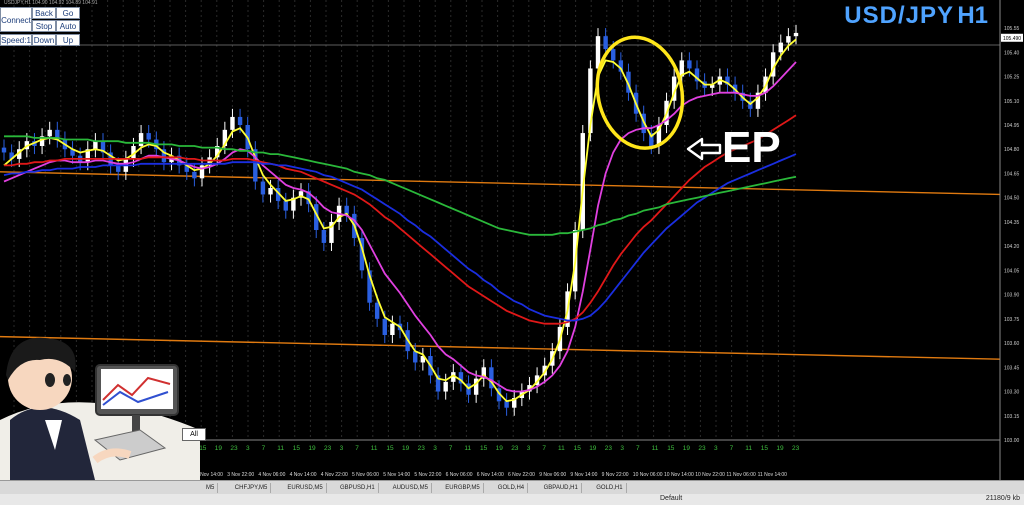 The image size is (1024, 505). What do you see at coordinates (1012, 174) in the screenshot?
I see `y-tick-label: 104.65` at bounding box center [1012, 174].